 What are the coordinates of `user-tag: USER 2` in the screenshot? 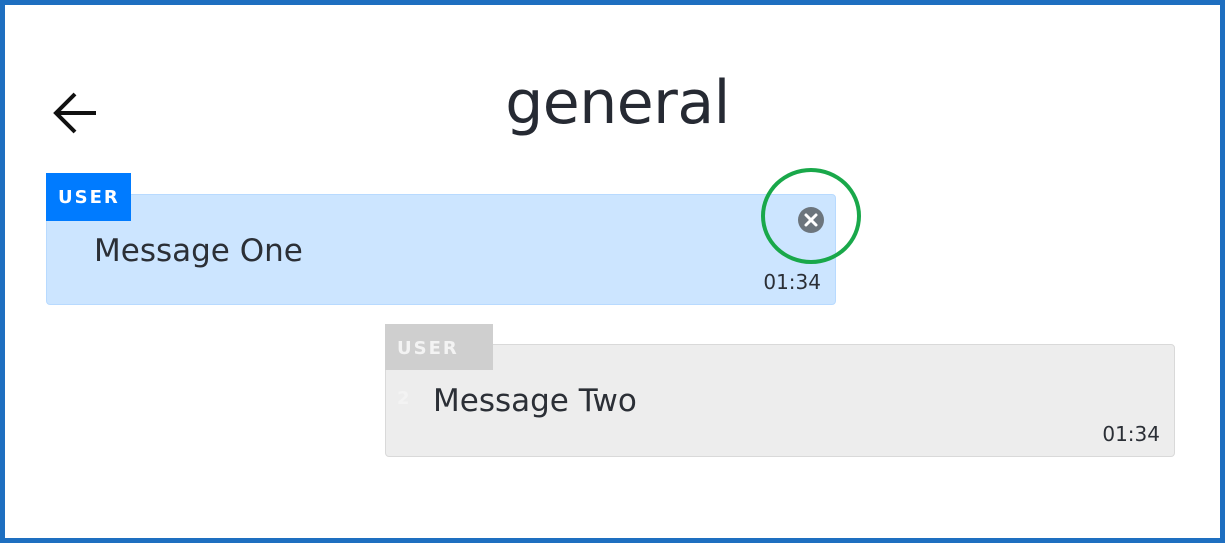 It's located at (439, 366).